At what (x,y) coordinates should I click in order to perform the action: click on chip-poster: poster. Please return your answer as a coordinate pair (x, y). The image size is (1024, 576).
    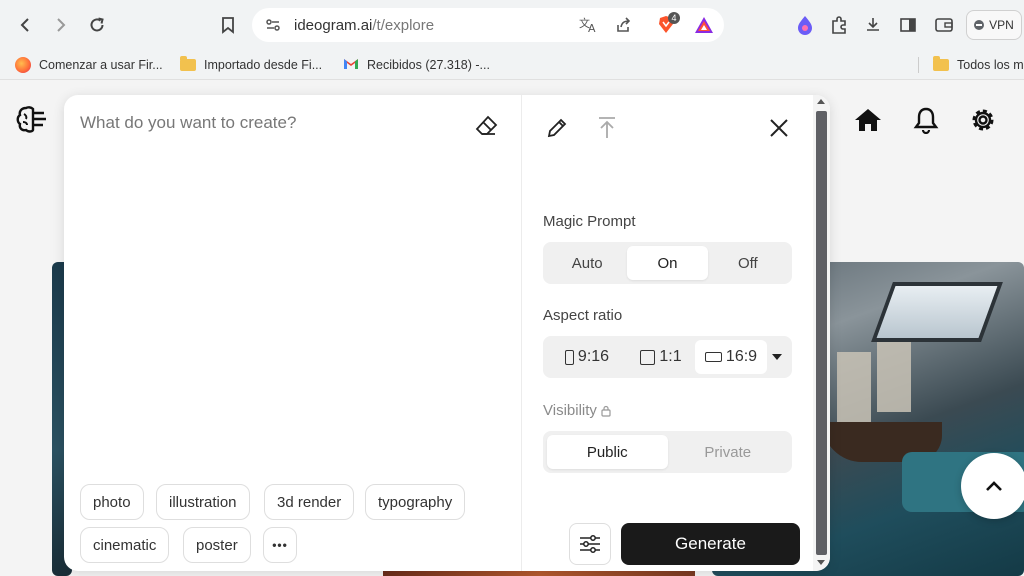
    Looking at the image, I should click on (217, 545).